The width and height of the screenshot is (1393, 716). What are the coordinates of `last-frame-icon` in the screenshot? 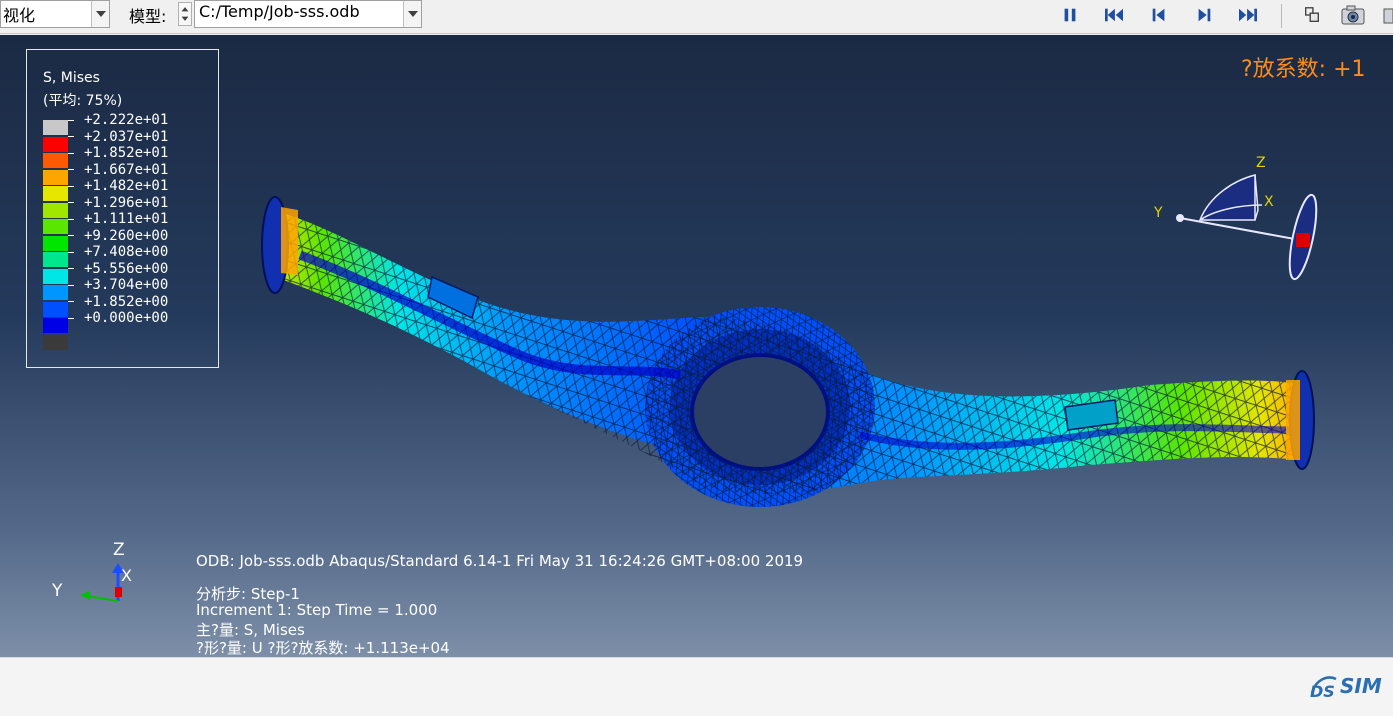 It's located at (1248, 15).